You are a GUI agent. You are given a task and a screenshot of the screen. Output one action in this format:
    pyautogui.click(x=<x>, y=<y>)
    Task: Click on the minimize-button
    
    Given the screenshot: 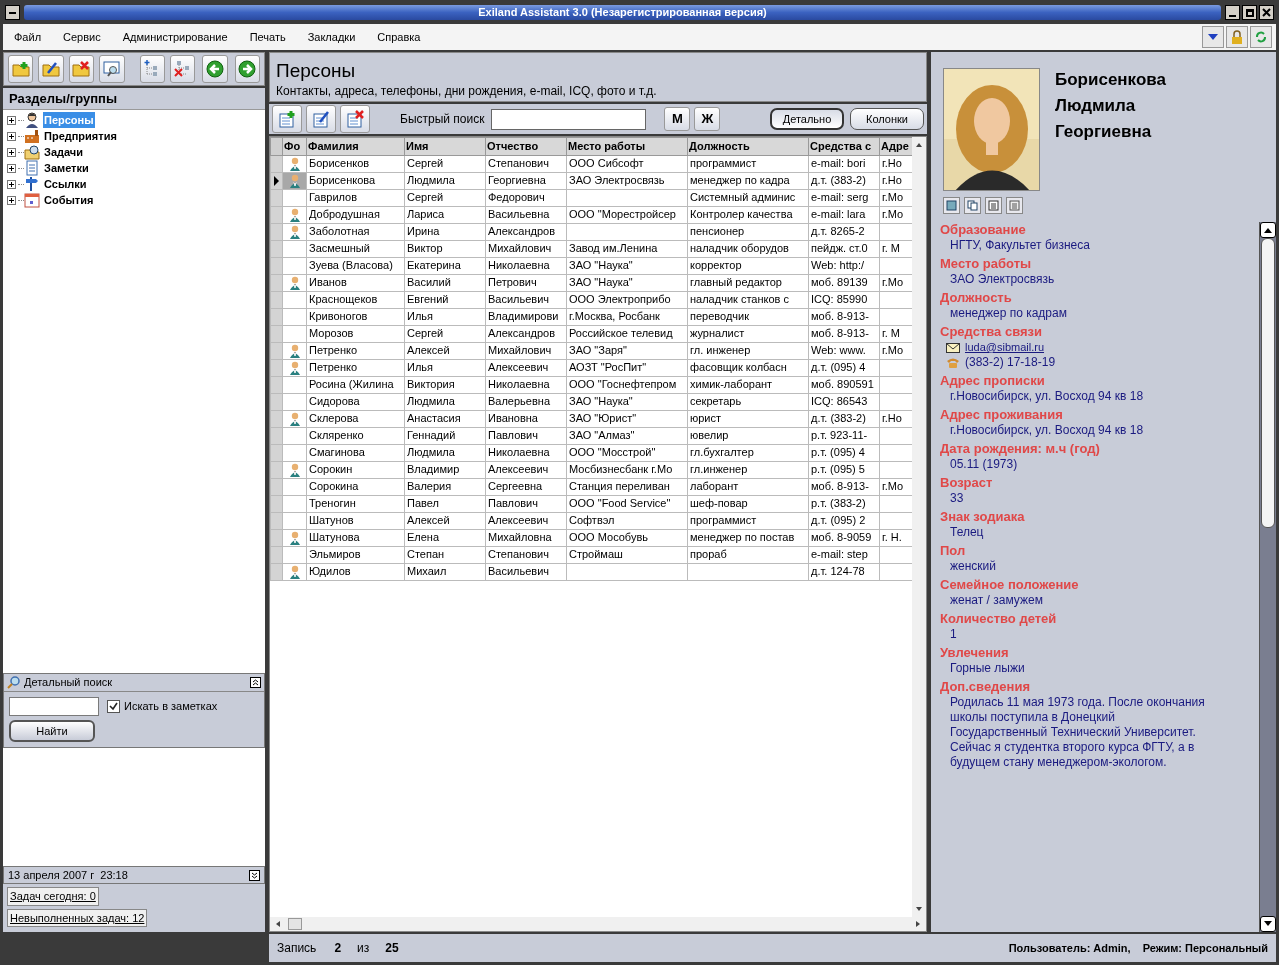 What is the action you would take?
    pyautogui.click(x=1232, y=12)
    